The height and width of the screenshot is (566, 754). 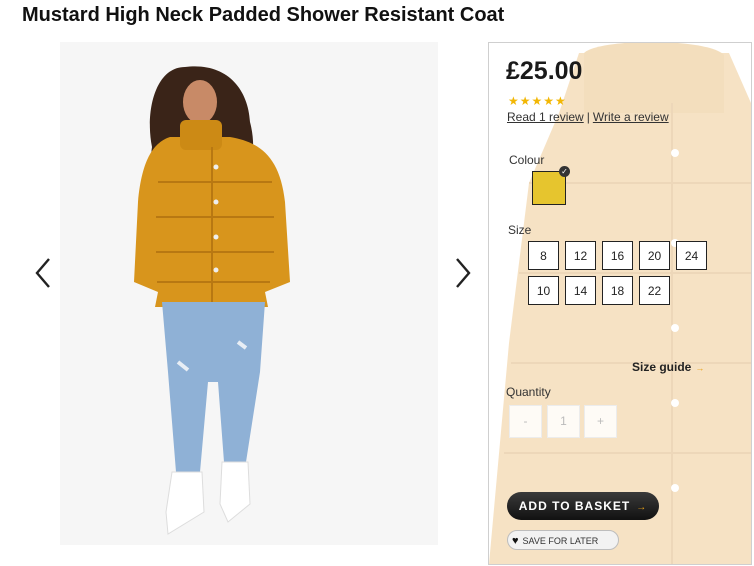 I want to click on size-guide-link: Size guide →, so click(x=668, y=367).